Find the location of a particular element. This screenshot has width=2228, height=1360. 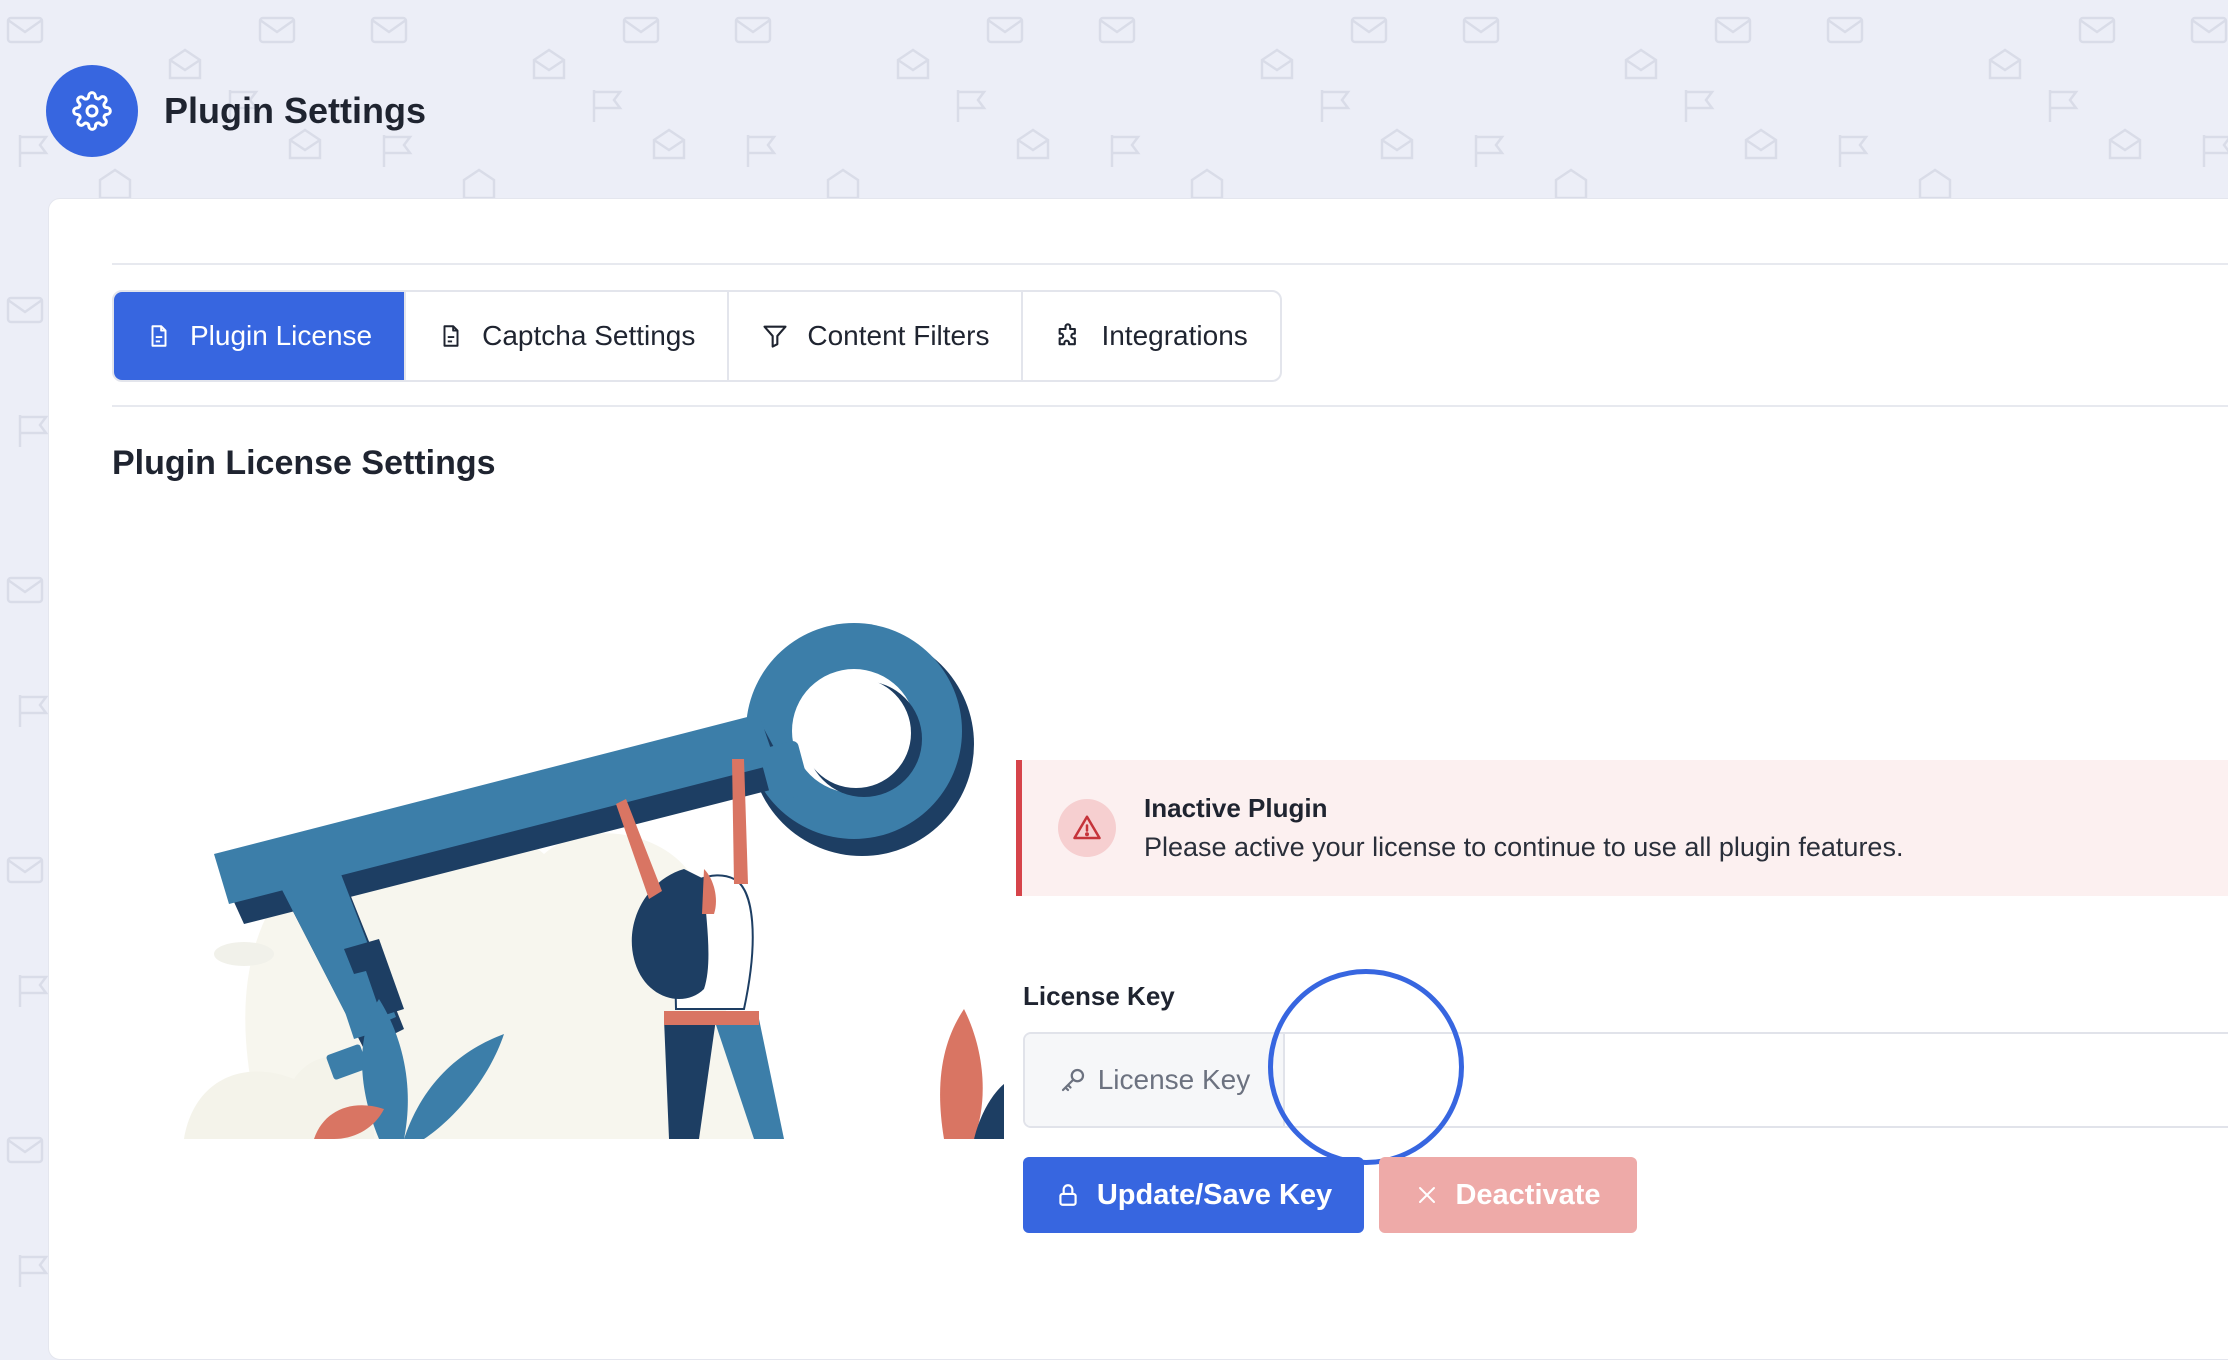

gear-icon is located at coordinates (92, 111).